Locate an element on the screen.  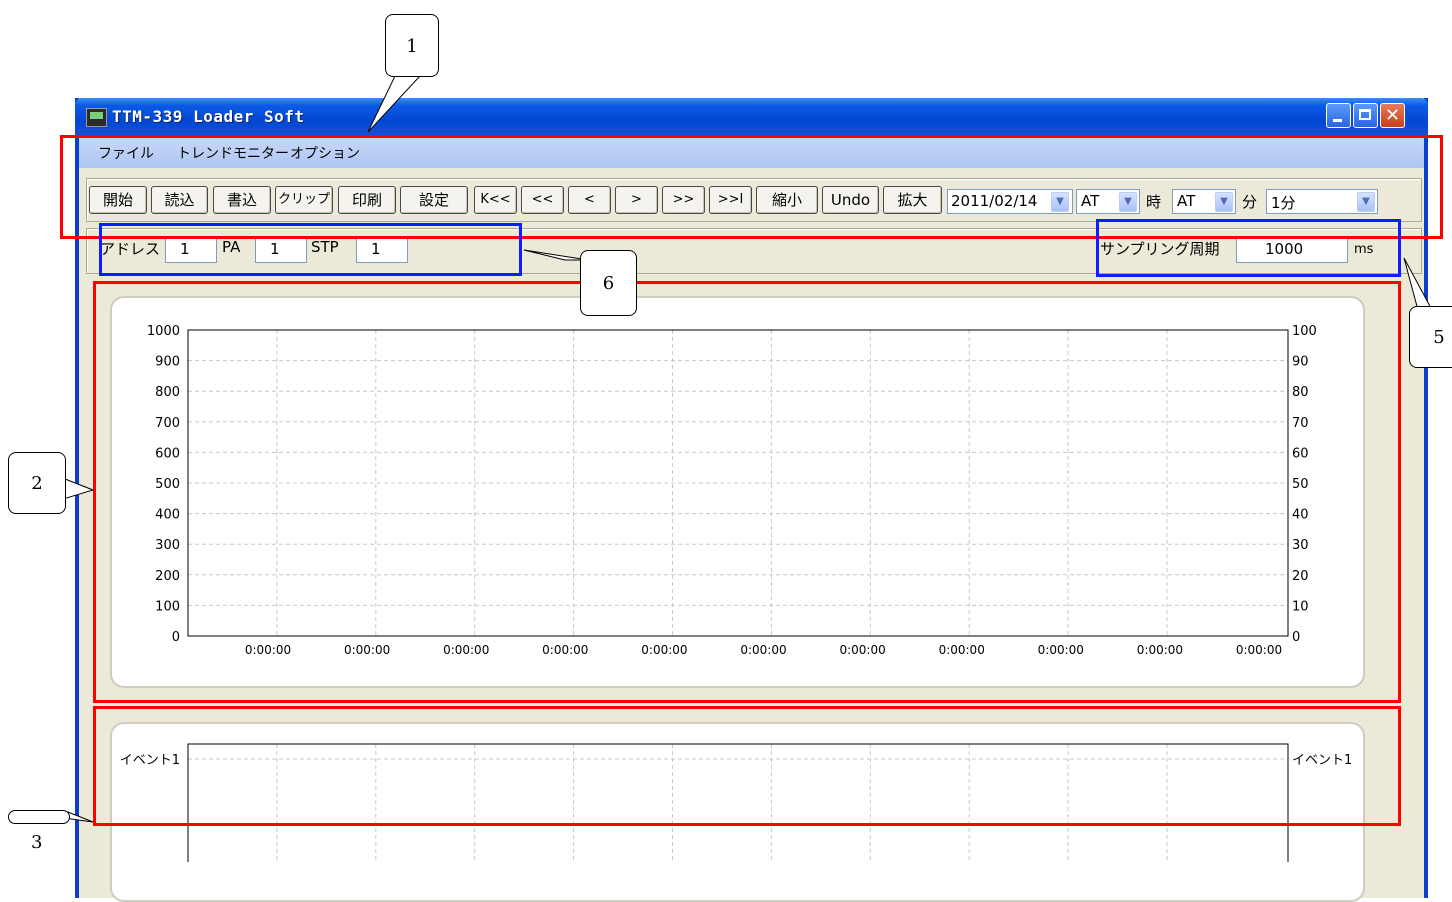
callout-3: 3 is located at coordinates (37, 842).